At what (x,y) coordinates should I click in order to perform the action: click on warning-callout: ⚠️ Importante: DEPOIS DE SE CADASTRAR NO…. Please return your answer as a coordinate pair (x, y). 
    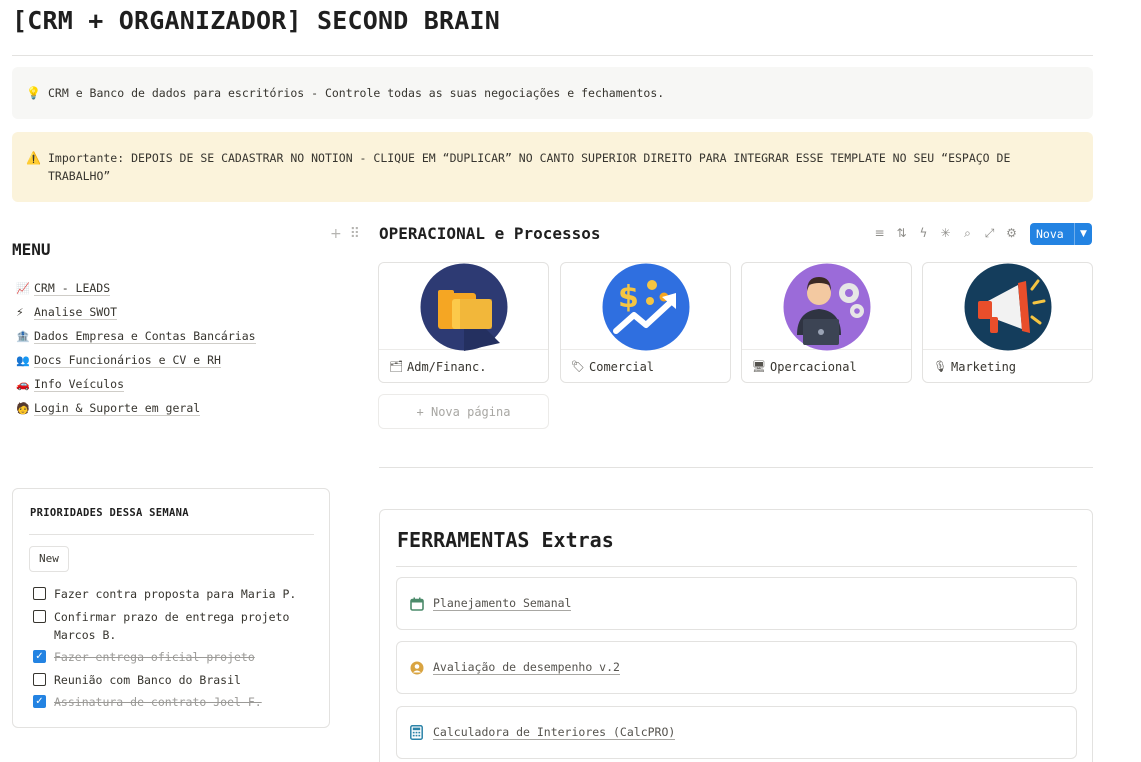
    Looking at the image, I should click on (552, 167).